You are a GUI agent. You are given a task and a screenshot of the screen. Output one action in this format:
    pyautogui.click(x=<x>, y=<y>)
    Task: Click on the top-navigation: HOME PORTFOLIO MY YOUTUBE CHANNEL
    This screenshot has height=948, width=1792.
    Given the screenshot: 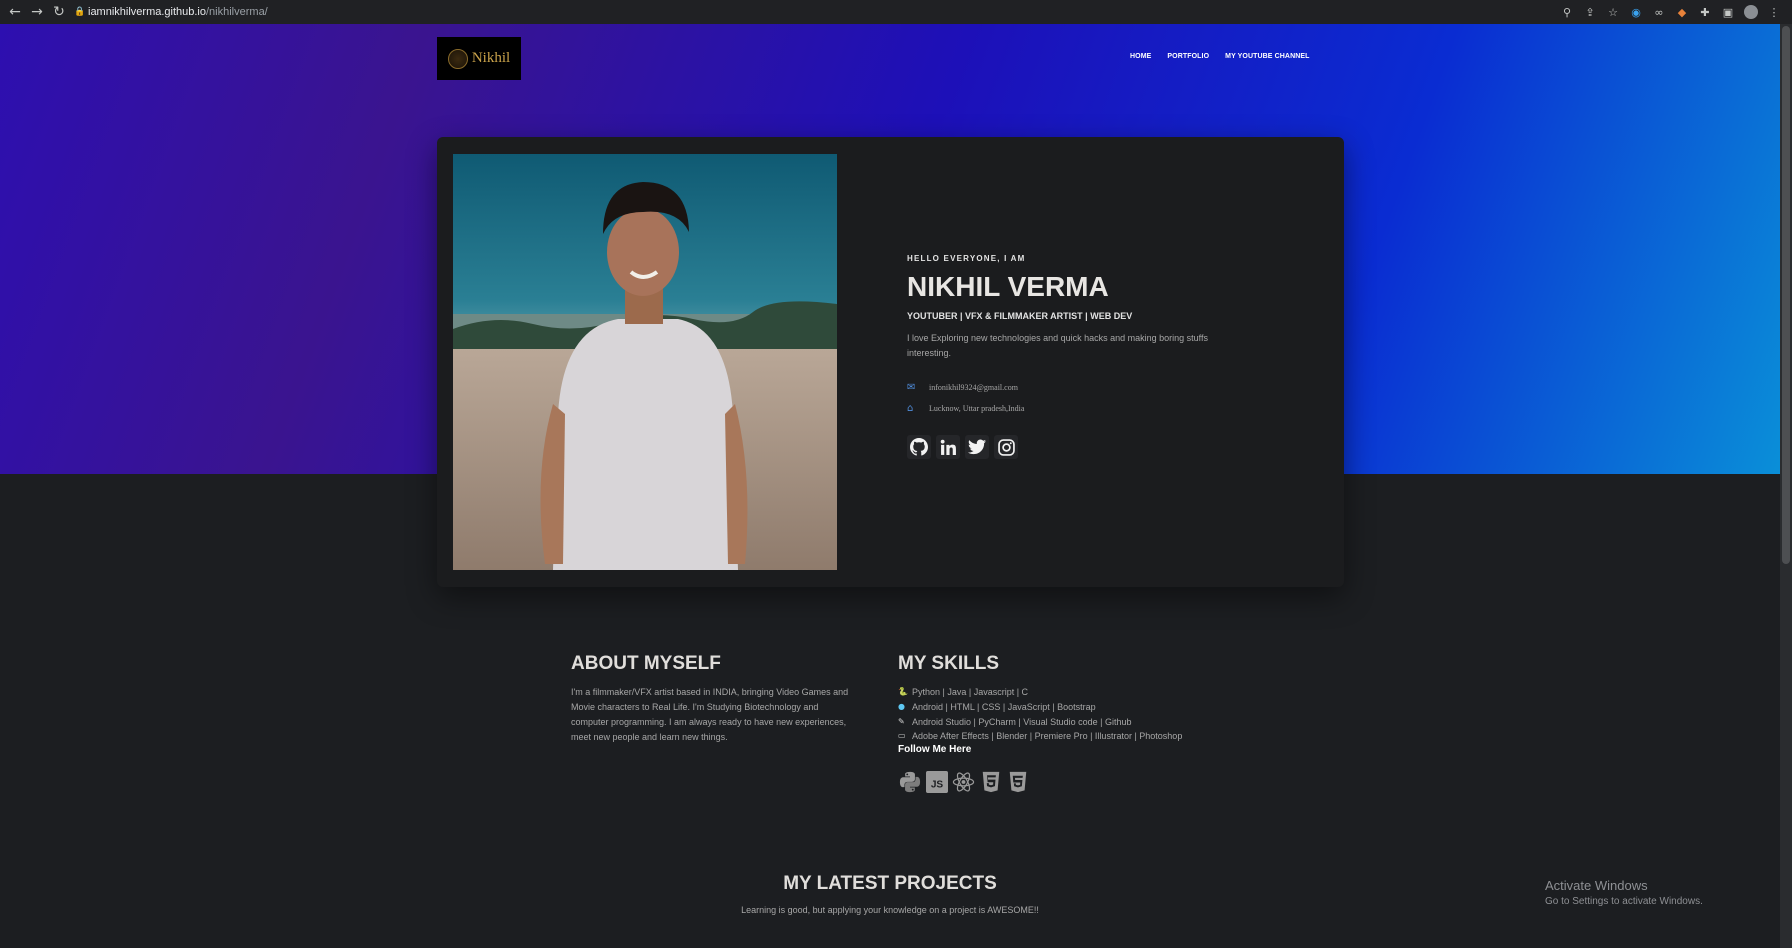 What is the action you would take?
    pyautogui.click(x=1220, y=56)
    